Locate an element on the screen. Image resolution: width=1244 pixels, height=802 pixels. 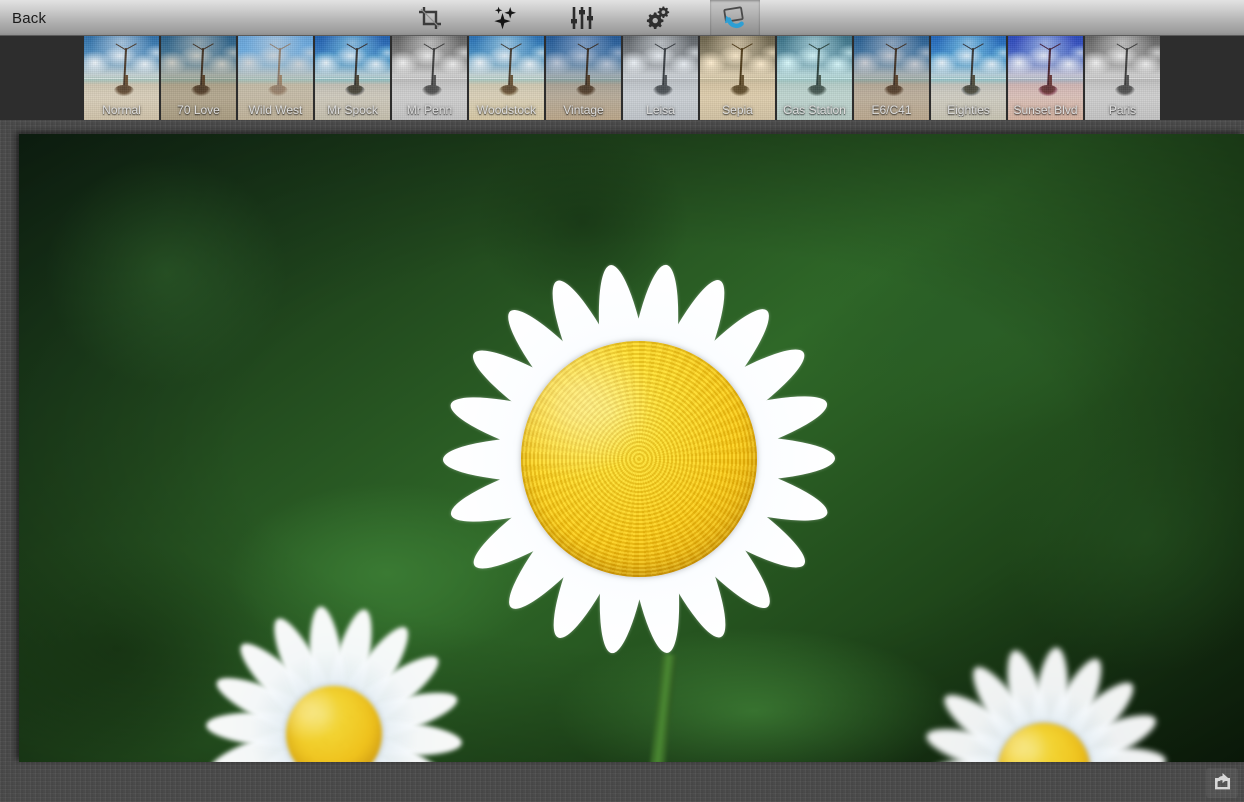
filter-thumb-eighties: Eighties is located at coordinates (968, 78).